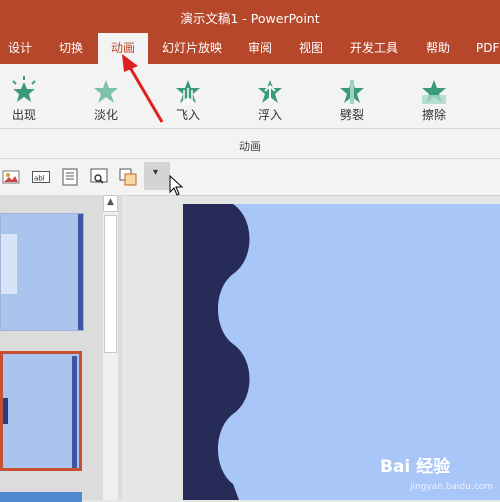 The image size is (500, 502). Describe the element at coordinates (156, 172) in the screenshot. I see `chevron-down-icon: ▾` at that location.